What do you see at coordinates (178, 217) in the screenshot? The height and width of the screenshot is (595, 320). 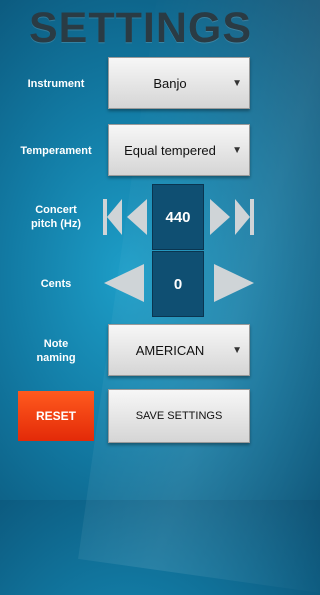 I see `concert-pitch-value: 440` at bounding box center [178, 217].